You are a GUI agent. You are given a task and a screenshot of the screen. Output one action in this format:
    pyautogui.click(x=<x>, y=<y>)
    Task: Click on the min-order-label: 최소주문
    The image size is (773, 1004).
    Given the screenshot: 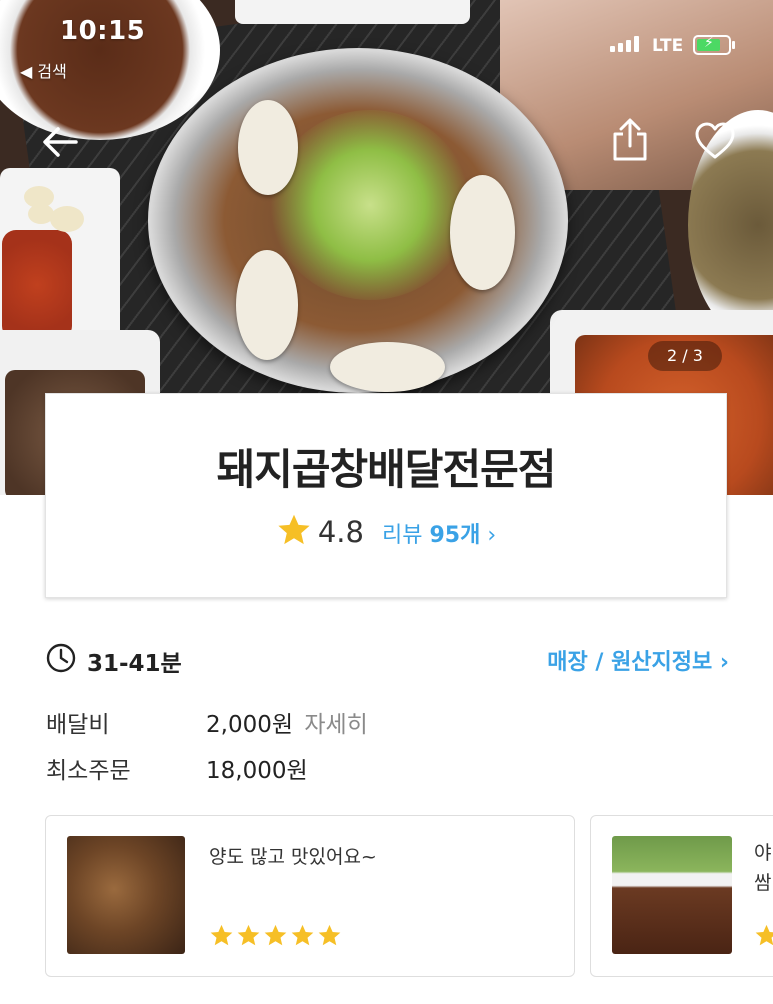 What is the action you would take?
    pyautogui.click(x=88, y=771)
    